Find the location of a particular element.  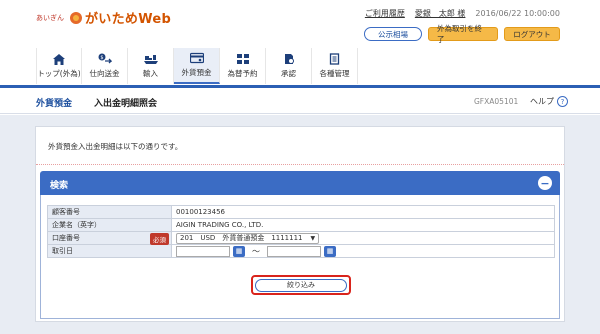

collapse-icon: − is located at coordinates (545, 183).